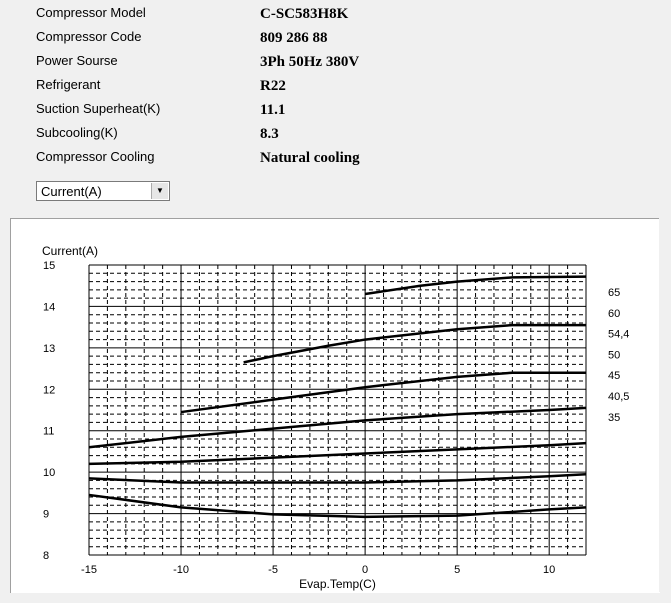 This screenshot has height=603, width=671. I want to click on info-value: Natural cooling, so click(310, 158).